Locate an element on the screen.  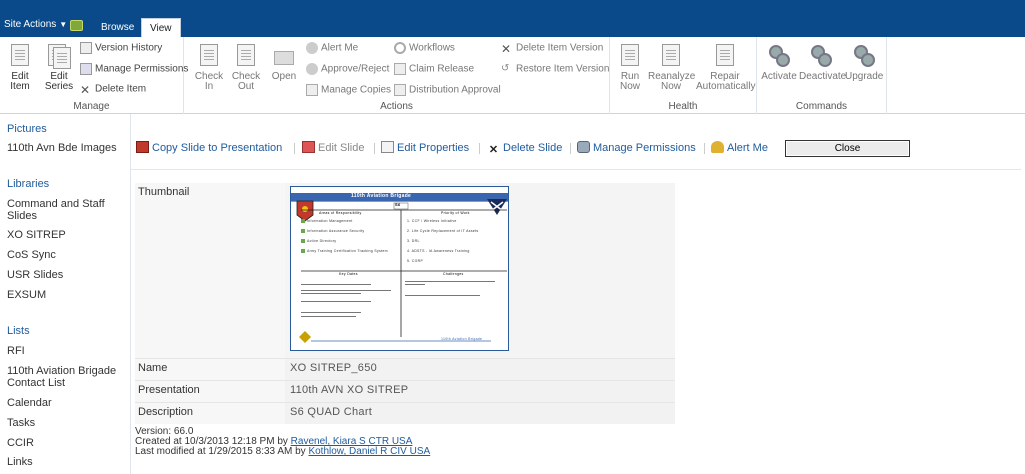
description-label: Description is located at coordinates (210, 413).